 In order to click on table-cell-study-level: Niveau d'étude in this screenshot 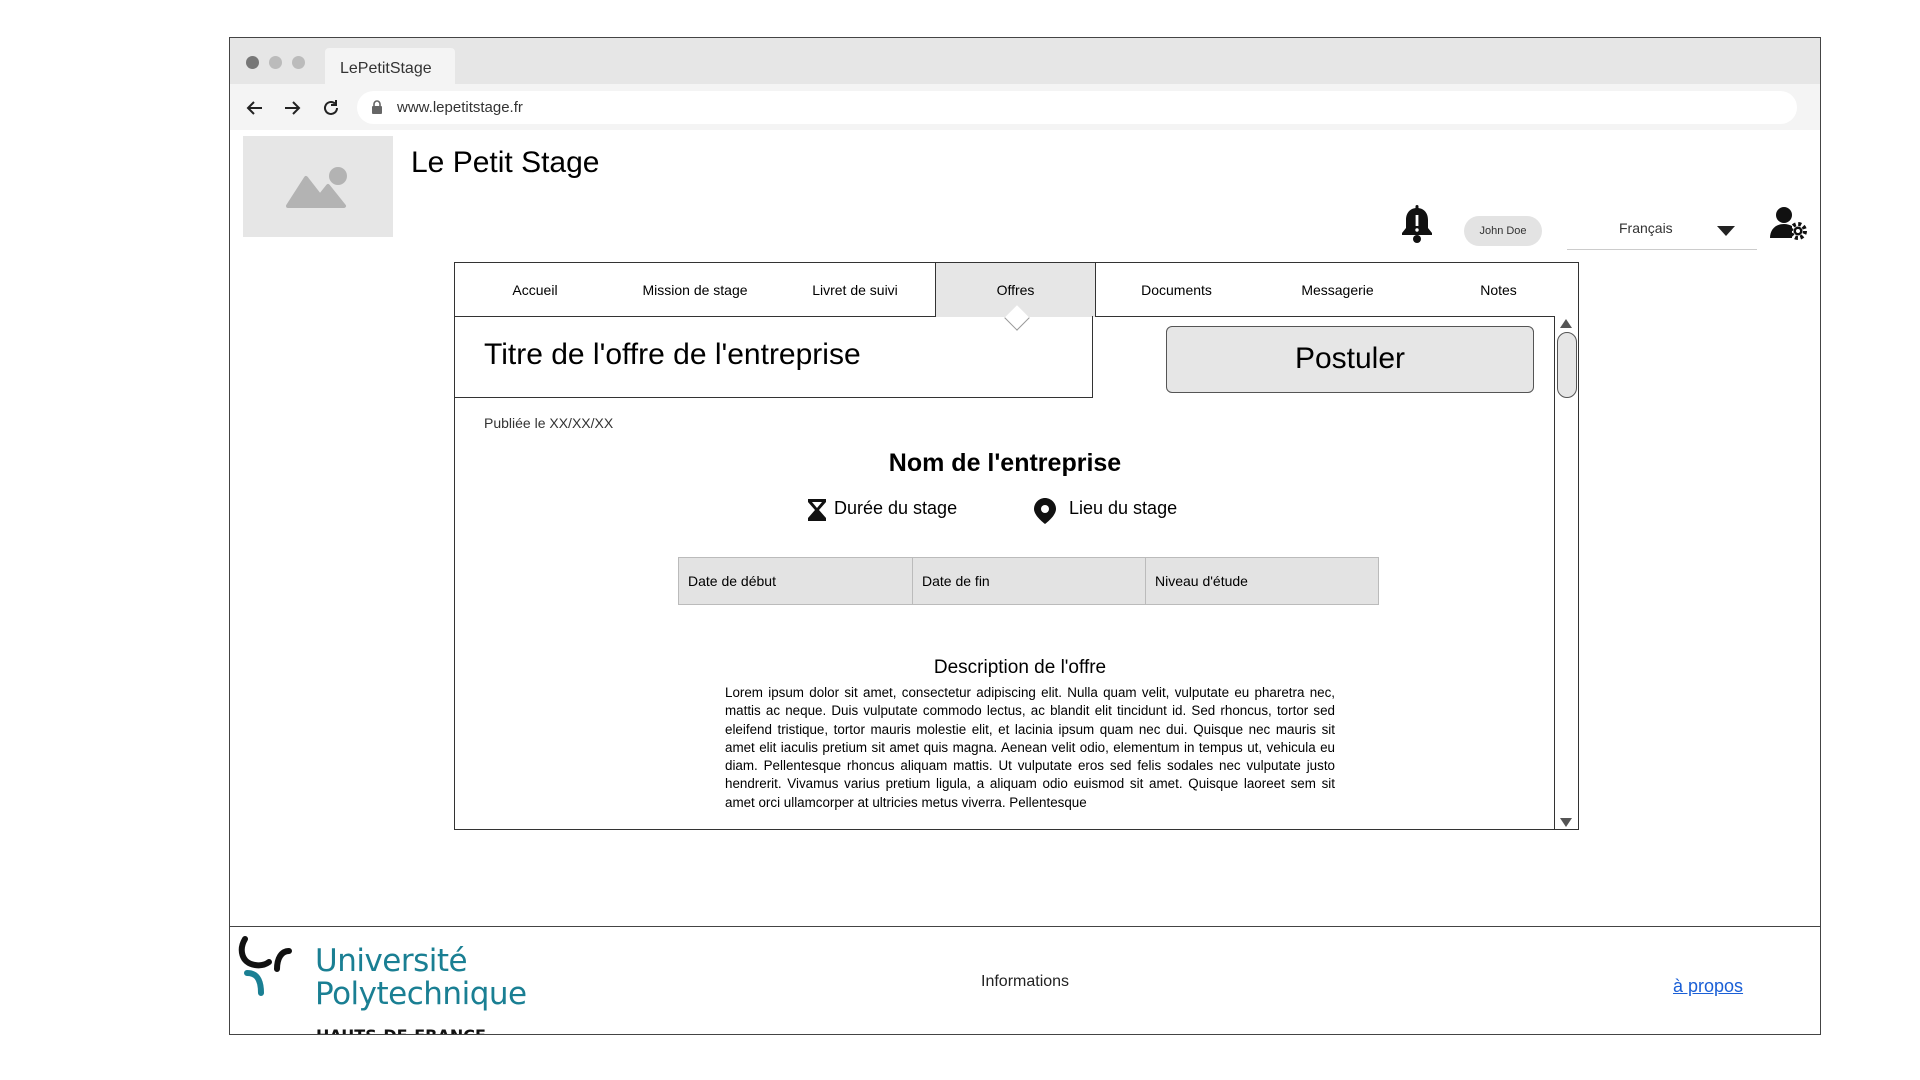, I will do `click(1201, 581)`.